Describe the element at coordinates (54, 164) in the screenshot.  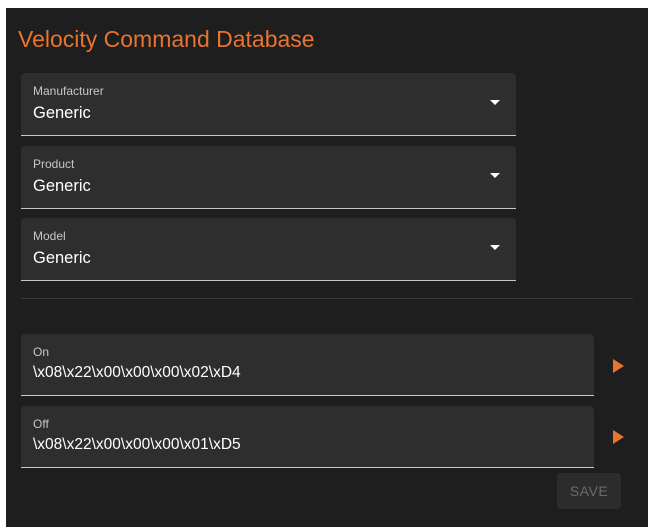
I see `product-label: Product` at that location.